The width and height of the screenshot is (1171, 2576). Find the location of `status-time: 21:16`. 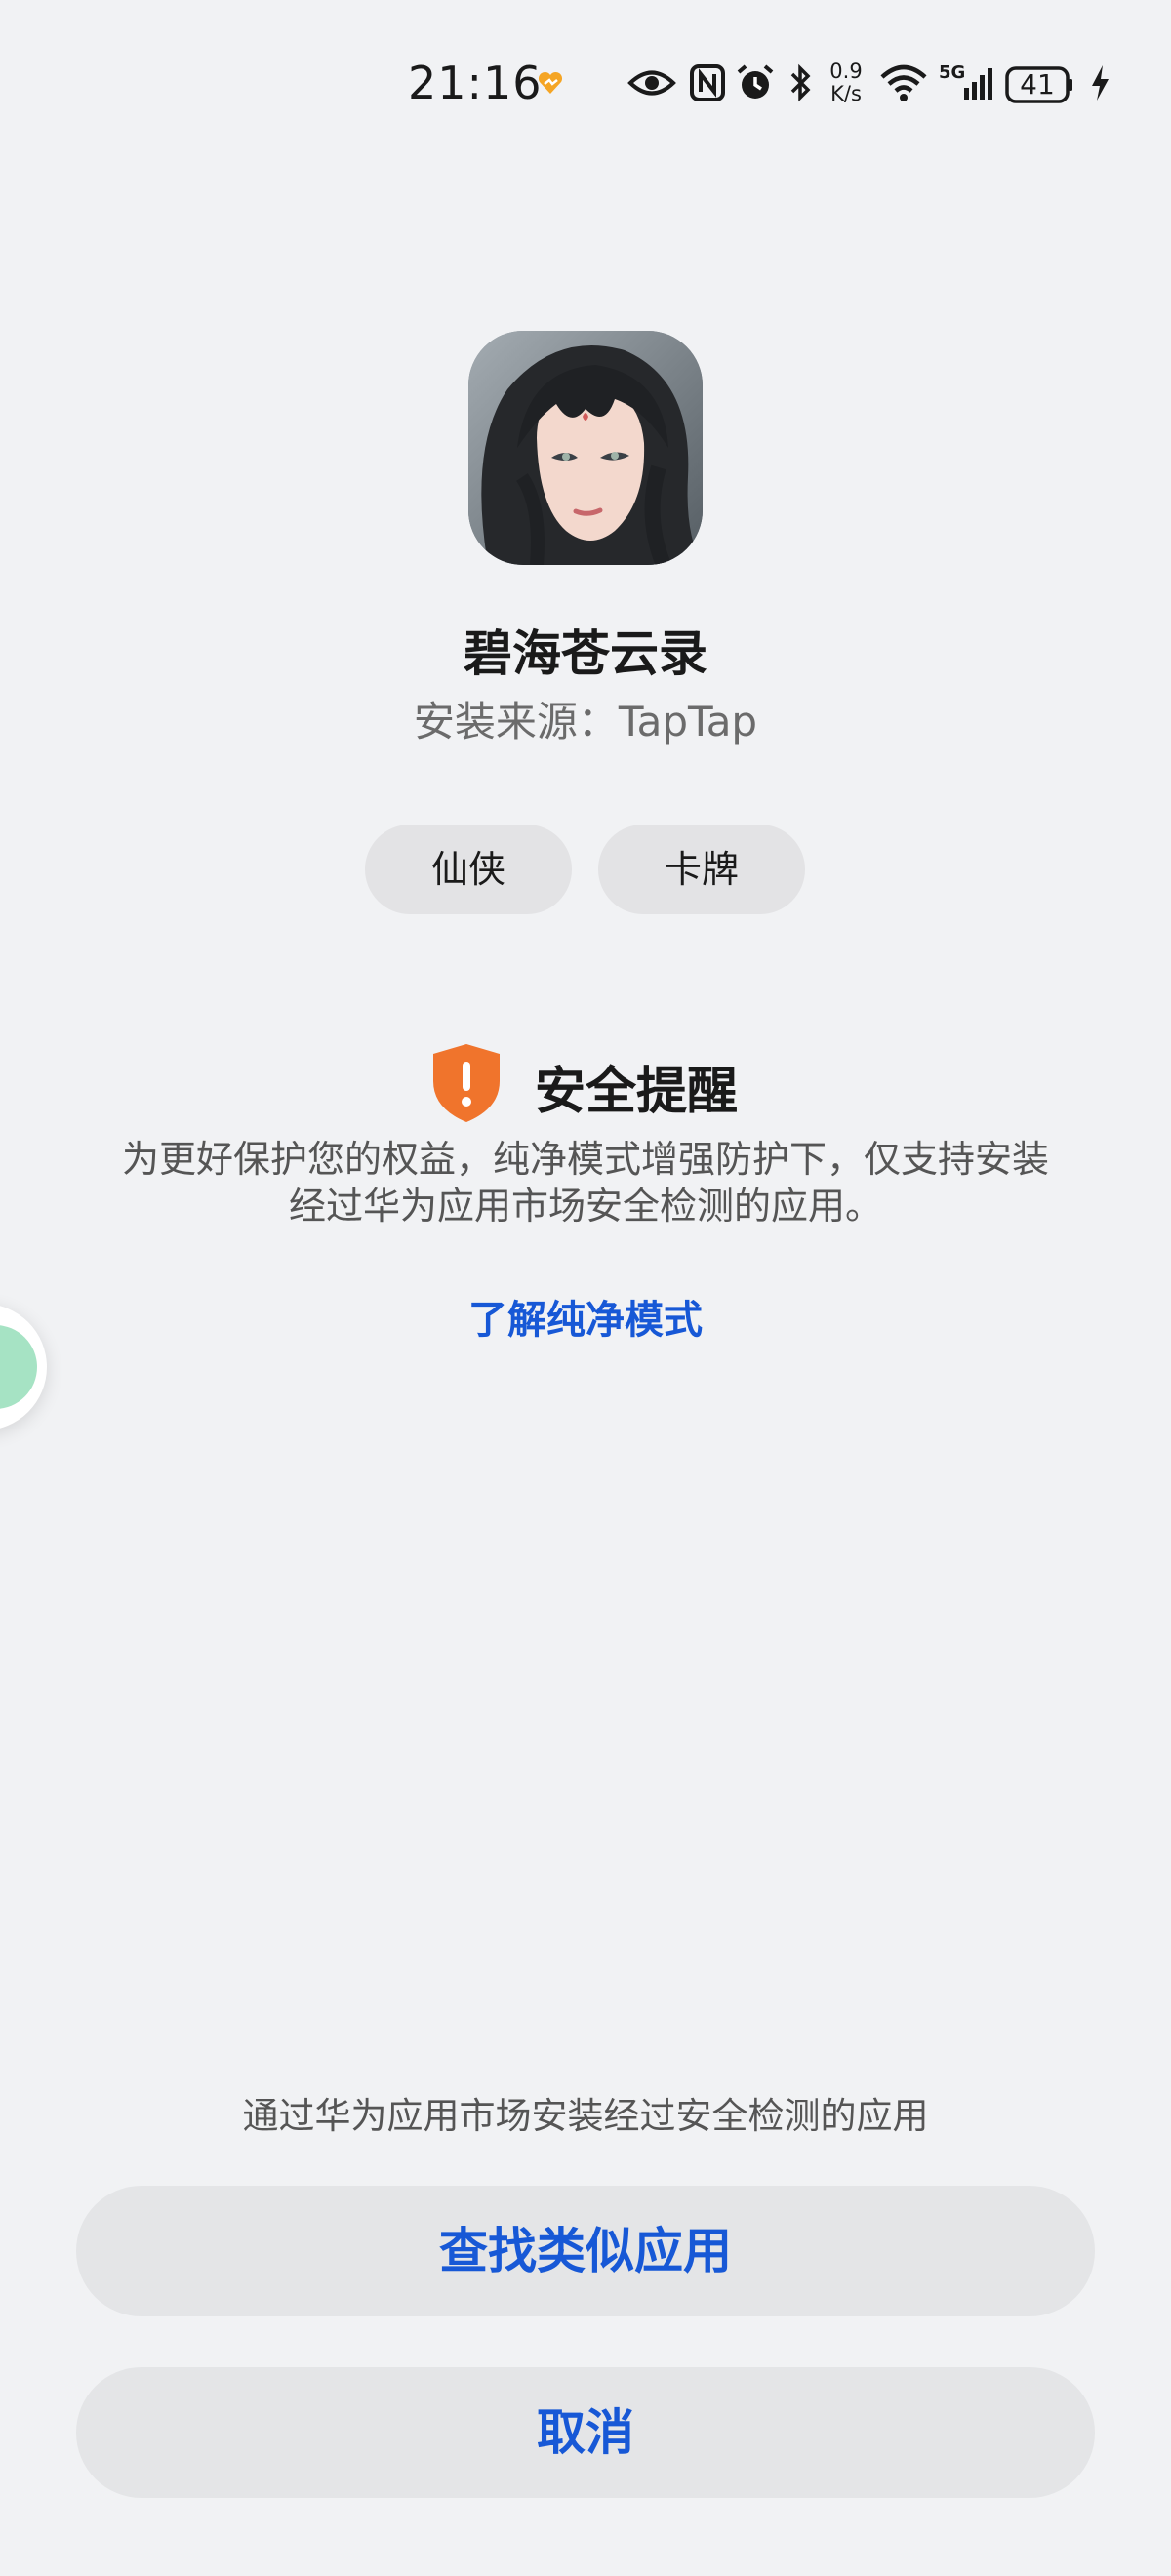

status-time: 21:16 is located at coordinates (475, 83).